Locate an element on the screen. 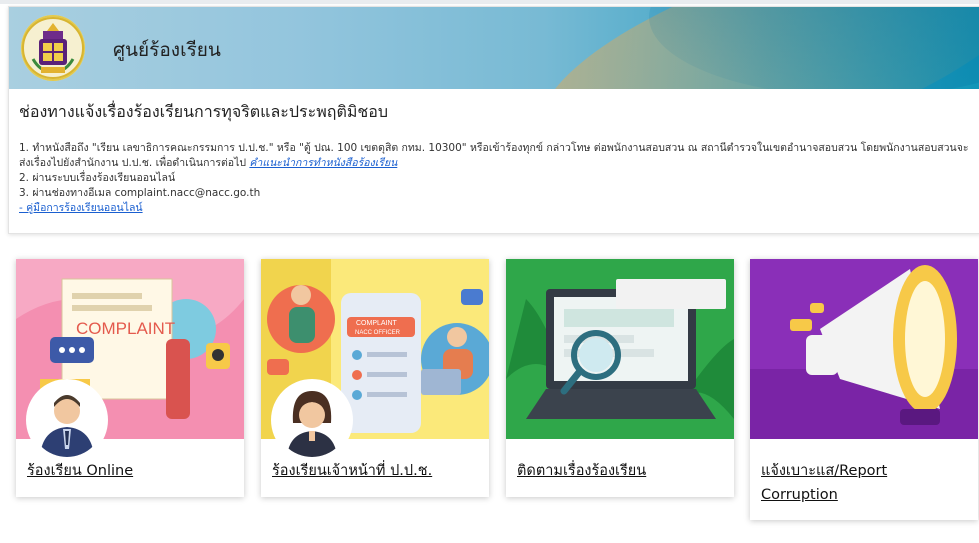 The image size is (979, 543). channel-item-online: 2. ผ่านระบบเรื่องร้องเรียนออนไลน์ is located at coordinates (97, 178).